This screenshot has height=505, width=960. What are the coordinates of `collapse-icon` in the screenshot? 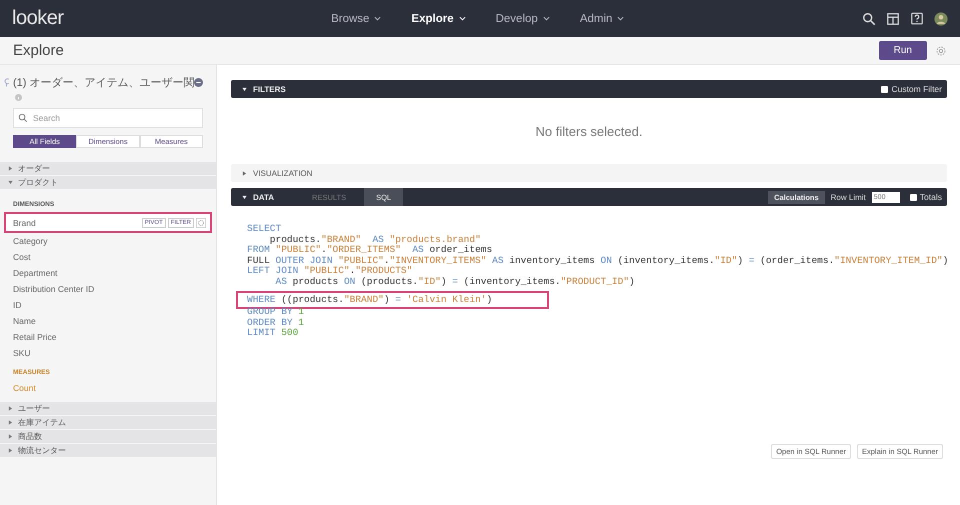 It's located at (198, 82).